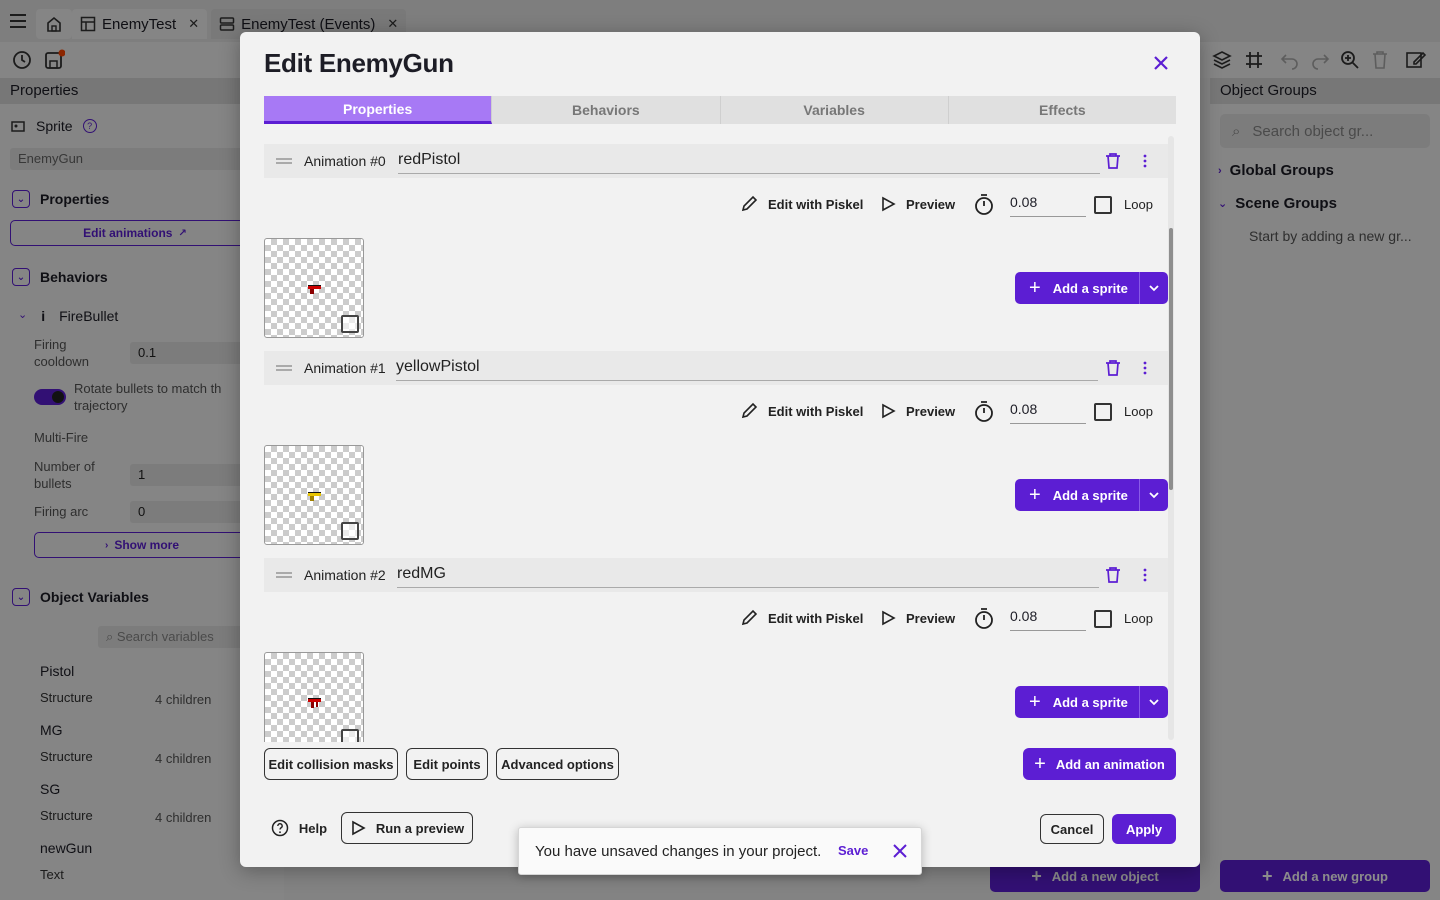  What do you see at coordinates (1144, 829) in the screenshot?
I see `apply-button: Apply` at bounding box center [1144, 829].